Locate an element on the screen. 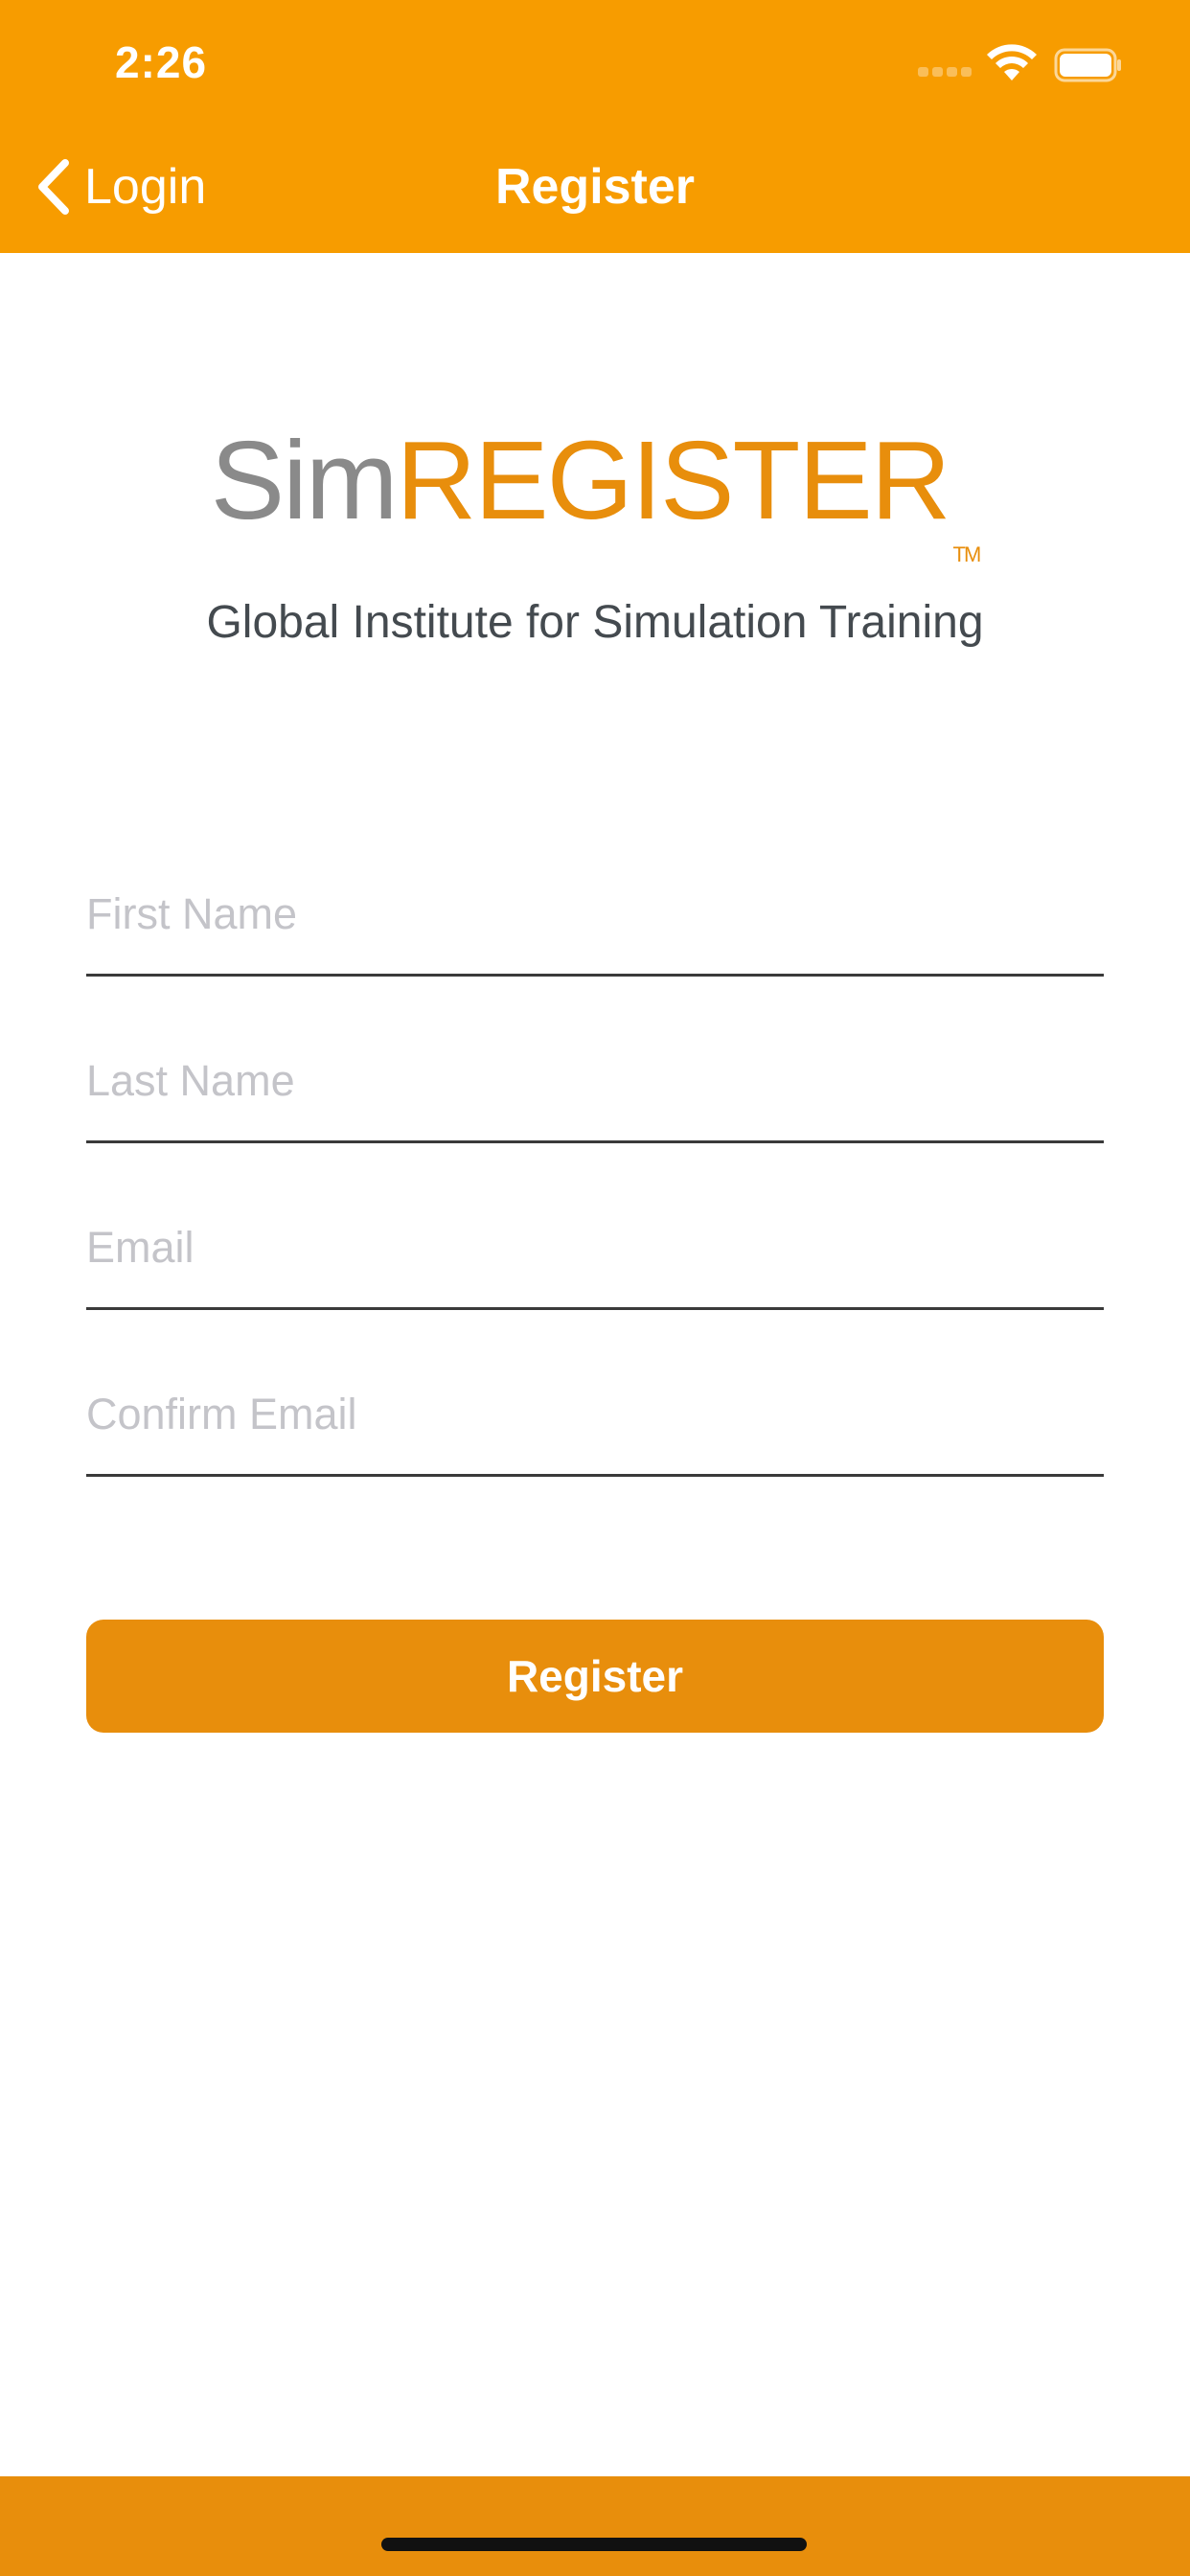 The image size is (1190, 2576). nav-title: Register is located at coordinates (595, 187).